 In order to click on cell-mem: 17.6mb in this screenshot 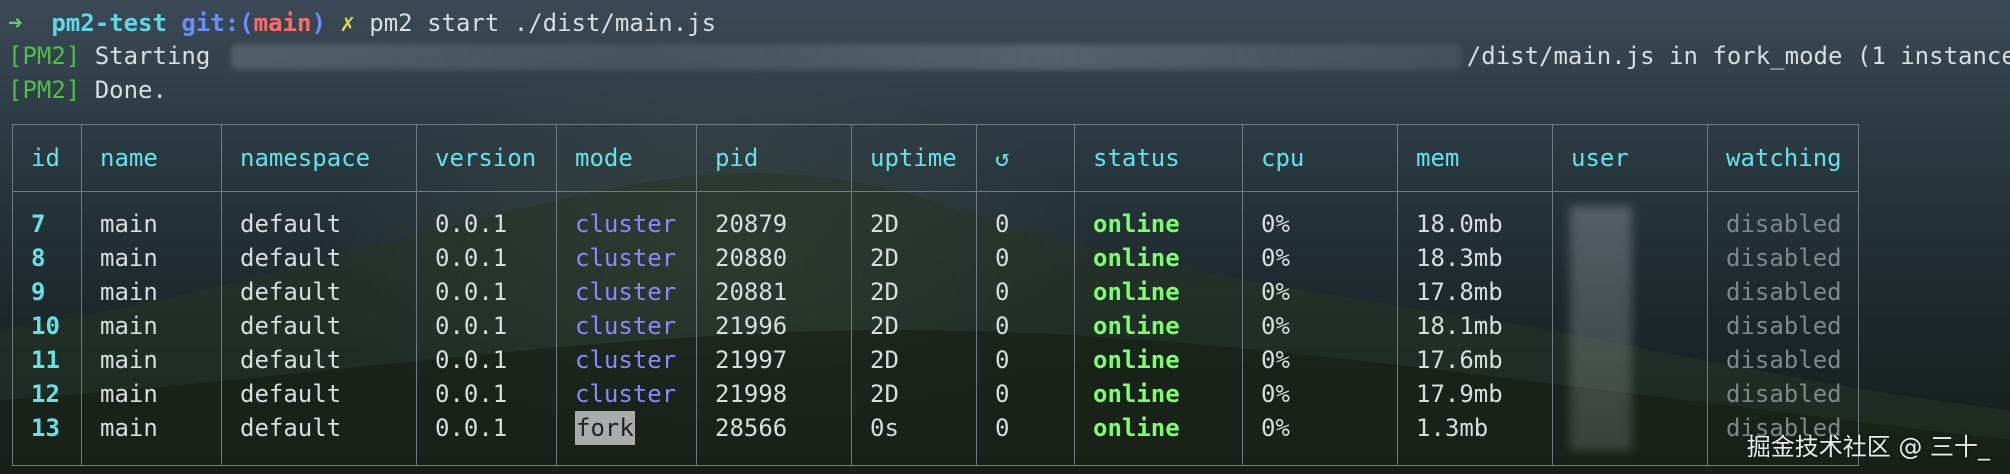, I will do `click(1459, 360)`.